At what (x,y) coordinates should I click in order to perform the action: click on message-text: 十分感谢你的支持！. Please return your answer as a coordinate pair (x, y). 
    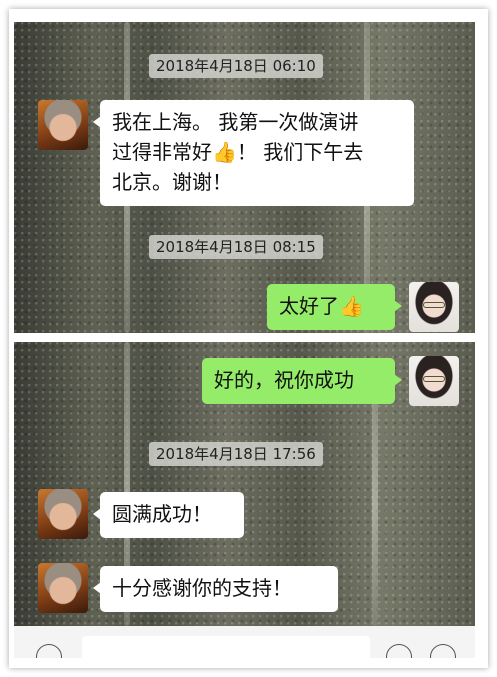
    Looking at the image, I should click on (202, 588).